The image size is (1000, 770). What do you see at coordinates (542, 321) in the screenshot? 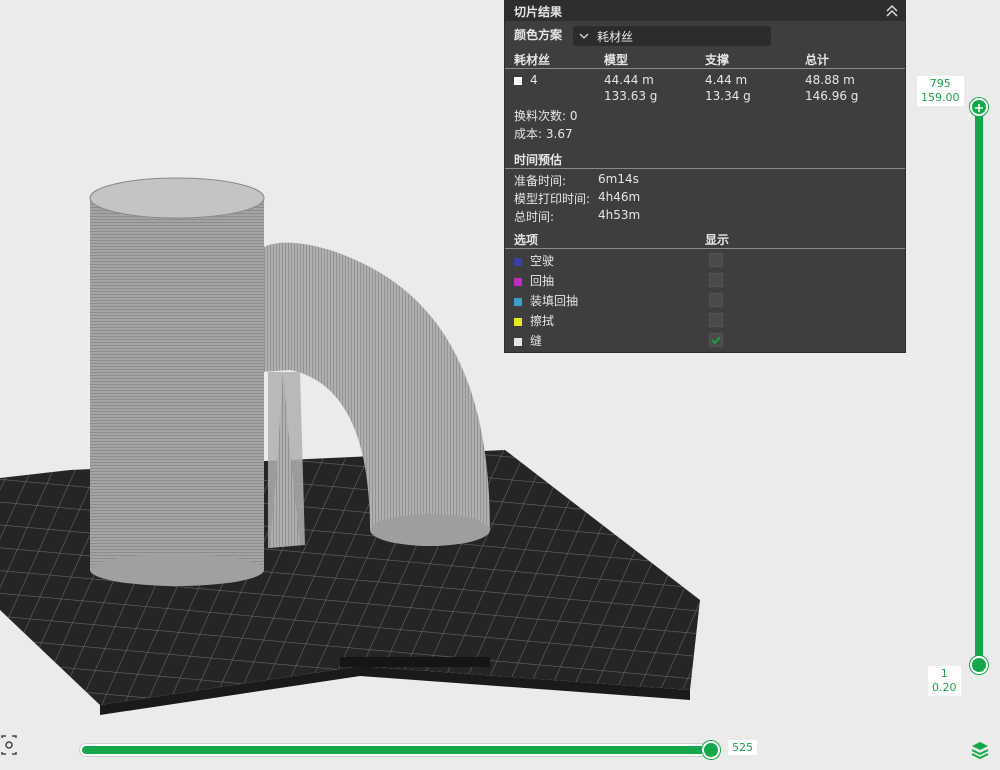
I see `option-label: 擦拭` at bounding box center [542, 321].